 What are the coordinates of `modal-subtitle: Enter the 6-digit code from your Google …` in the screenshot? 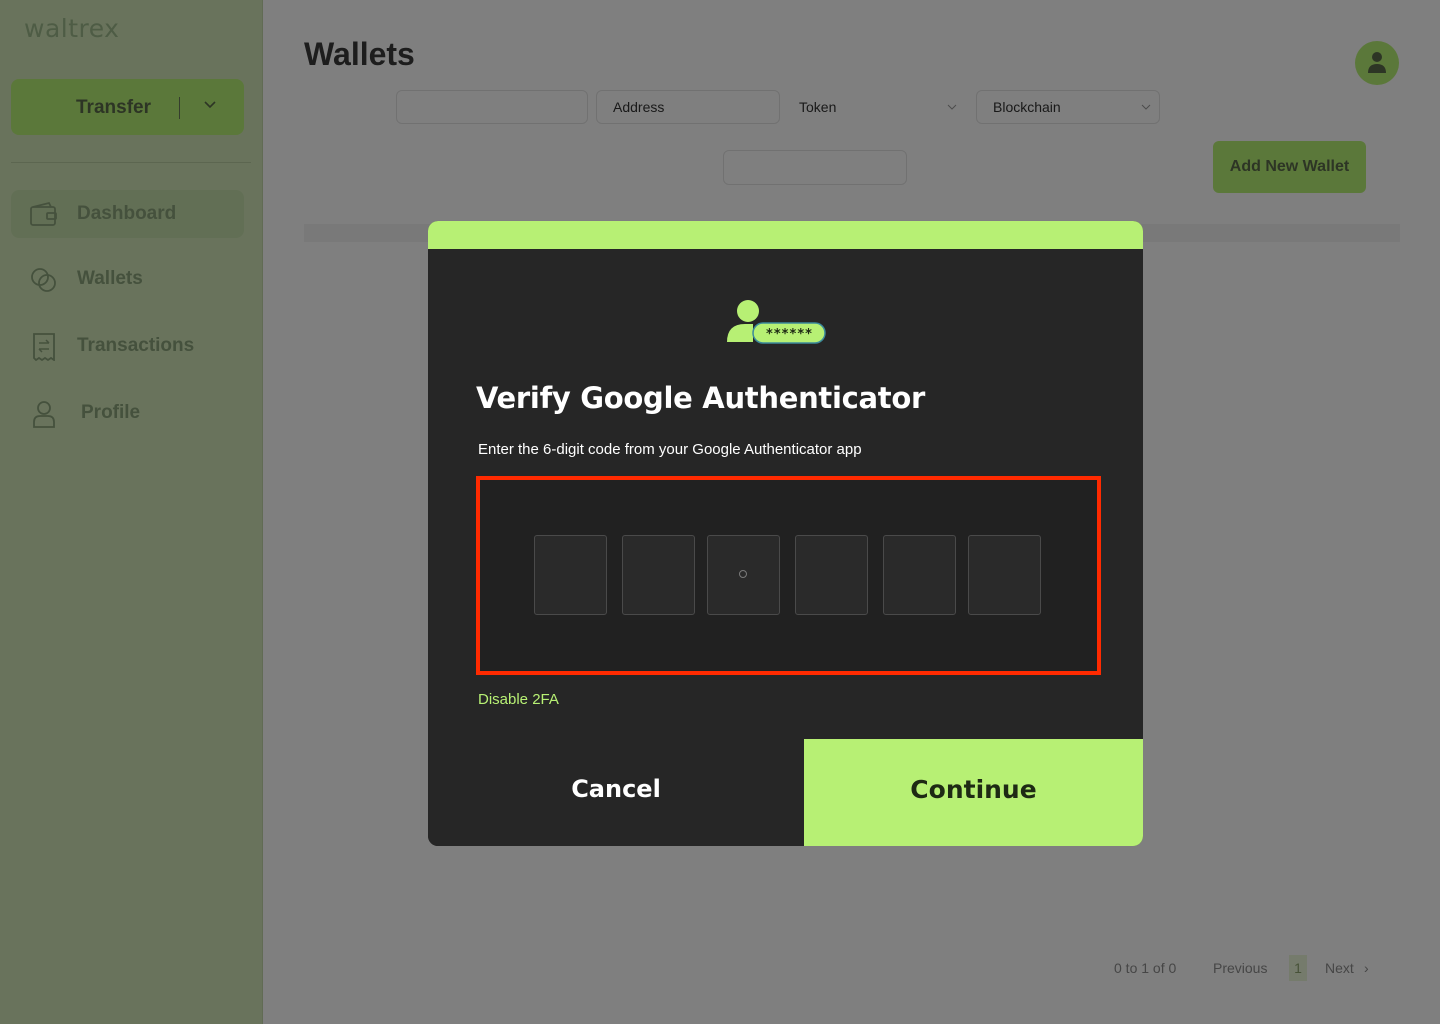 It's located at (670, 449).